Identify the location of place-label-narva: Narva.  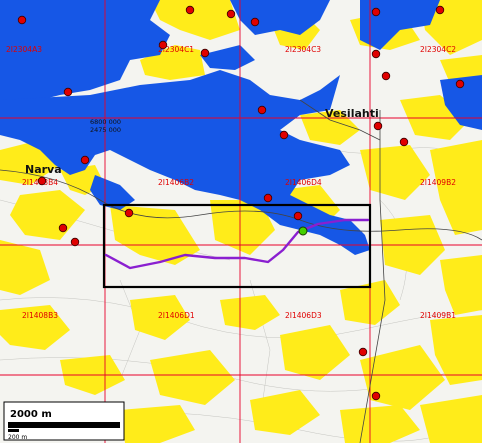
(43, 169).